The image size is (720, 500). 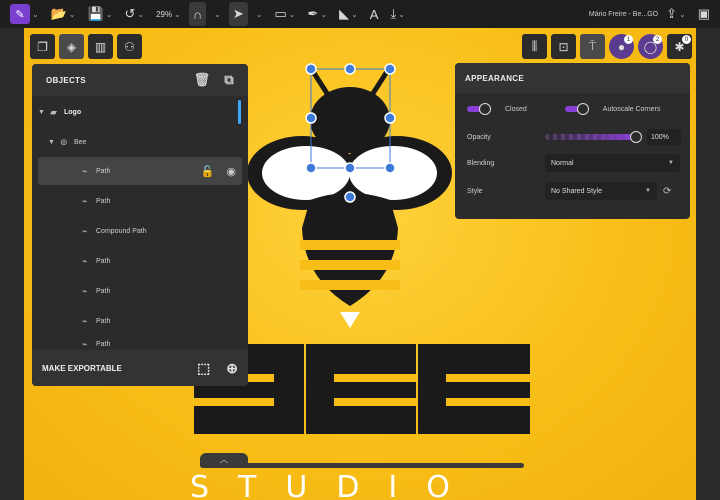 I want to click on stroke-count-badge: 2, so click(x=657, y=39).